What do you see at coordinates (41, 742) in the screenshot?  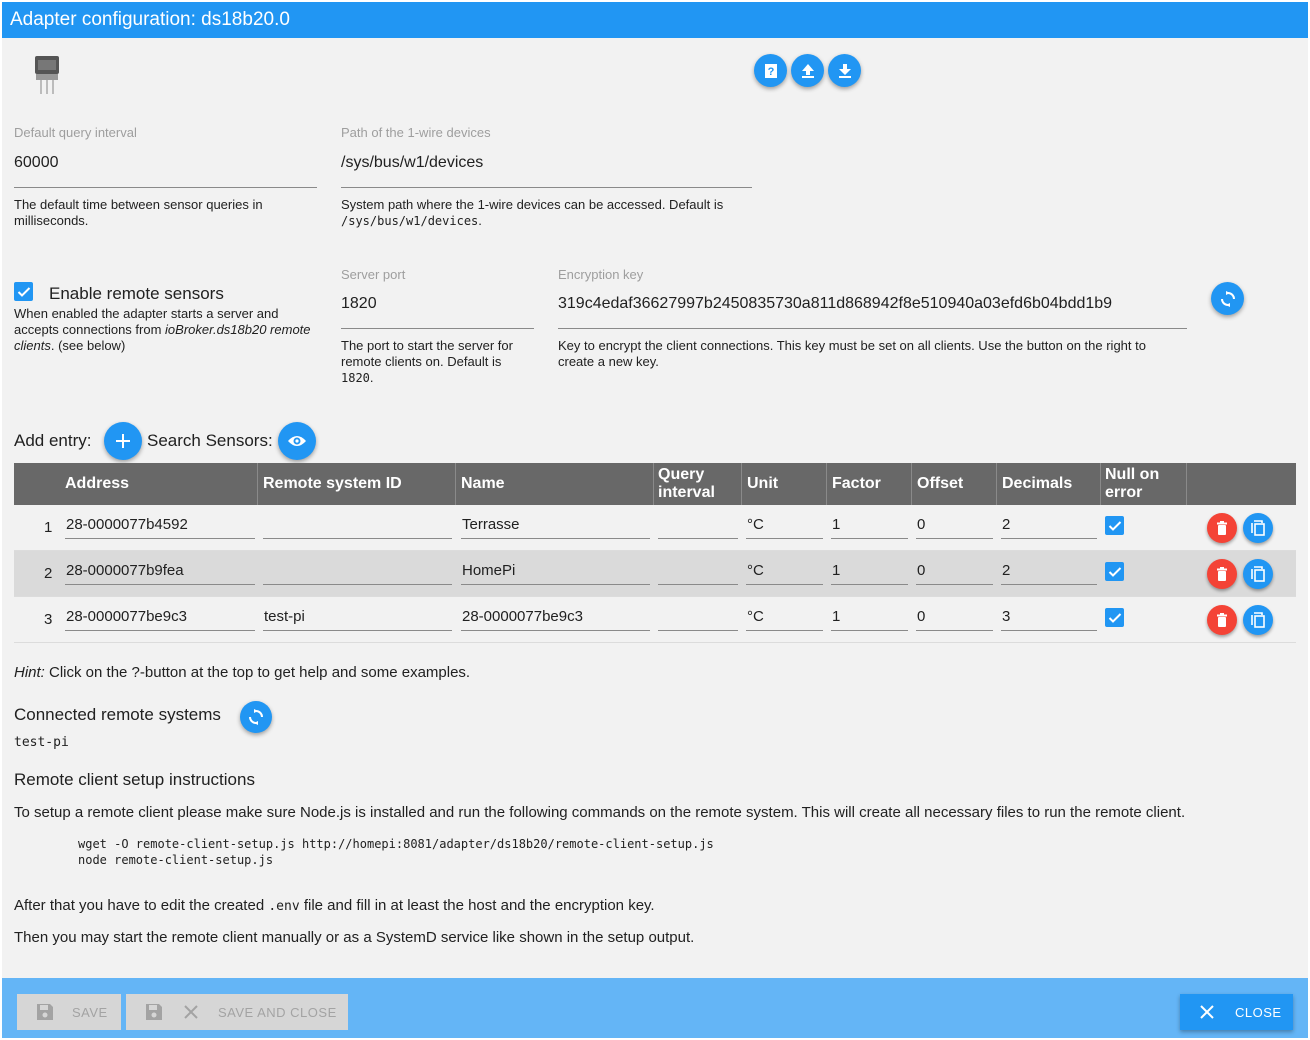 I see `remote-system-item: test-pi` at bounding box center [41, 742].